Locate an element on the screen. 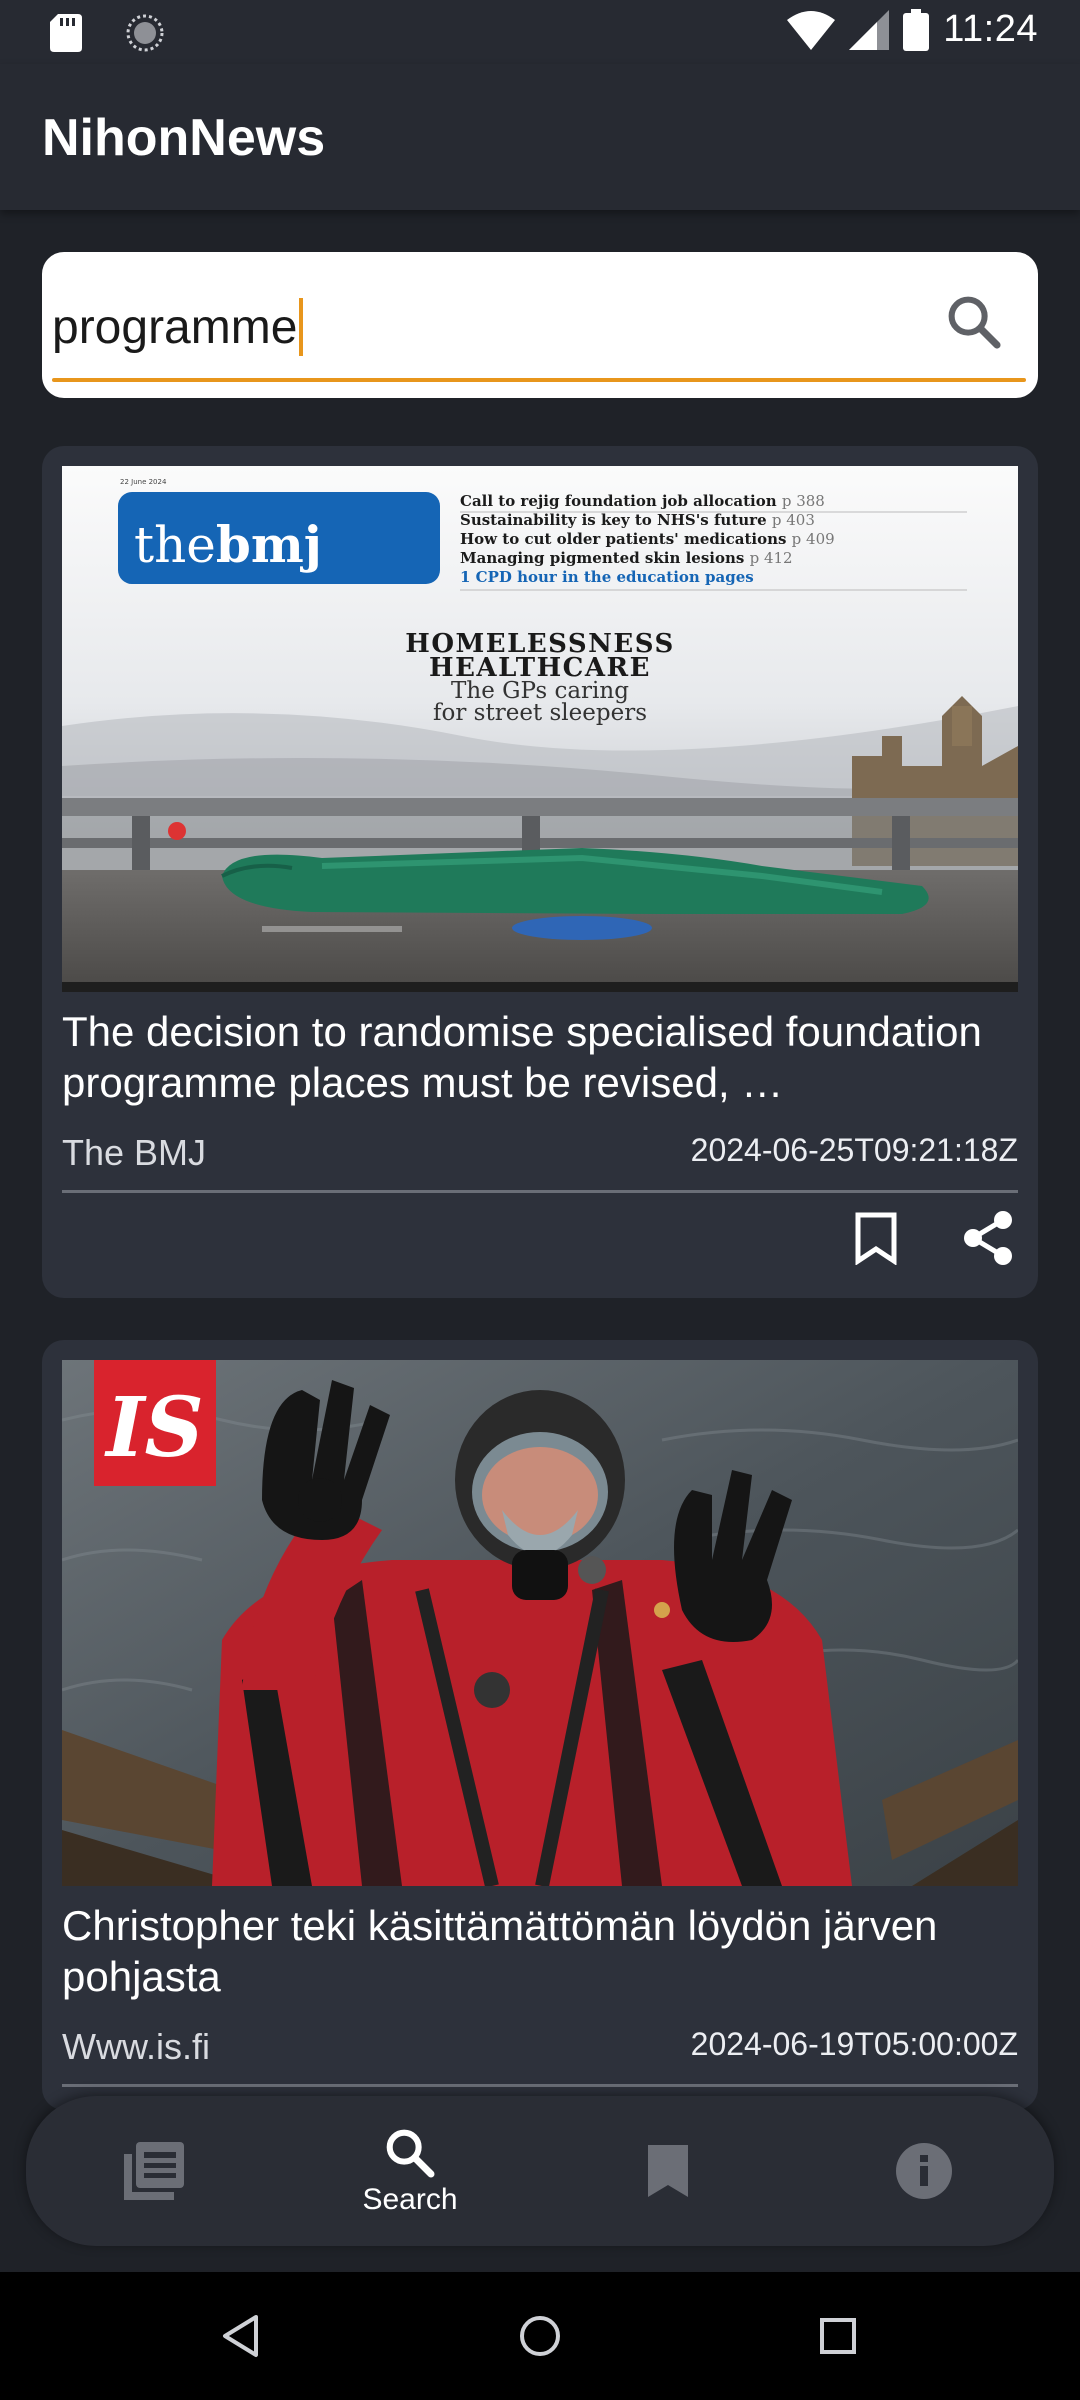 Image resolution: width=1080 pixels, height=2400 pixels. system-nav-bar is located at coordinates (540, 2336).